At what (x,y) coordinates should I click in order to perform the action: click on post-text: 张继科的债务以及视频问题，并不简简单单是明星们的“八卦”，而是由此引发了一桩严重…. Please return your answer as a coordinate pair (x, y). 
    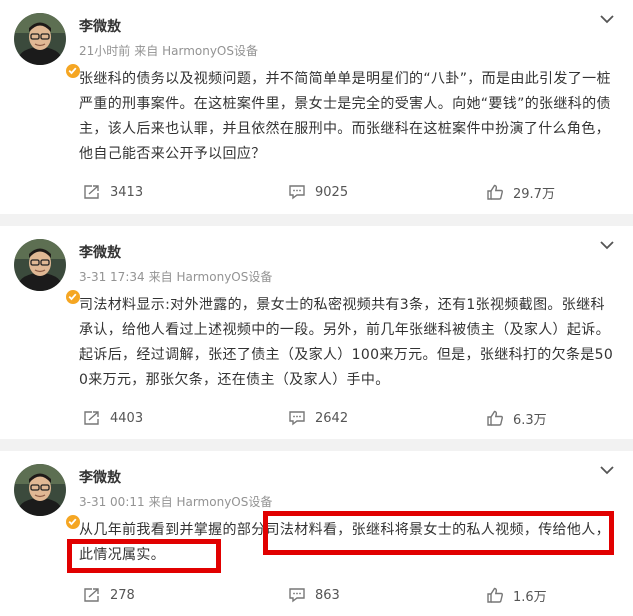
    Looking at the image, I should click on (345, 116).